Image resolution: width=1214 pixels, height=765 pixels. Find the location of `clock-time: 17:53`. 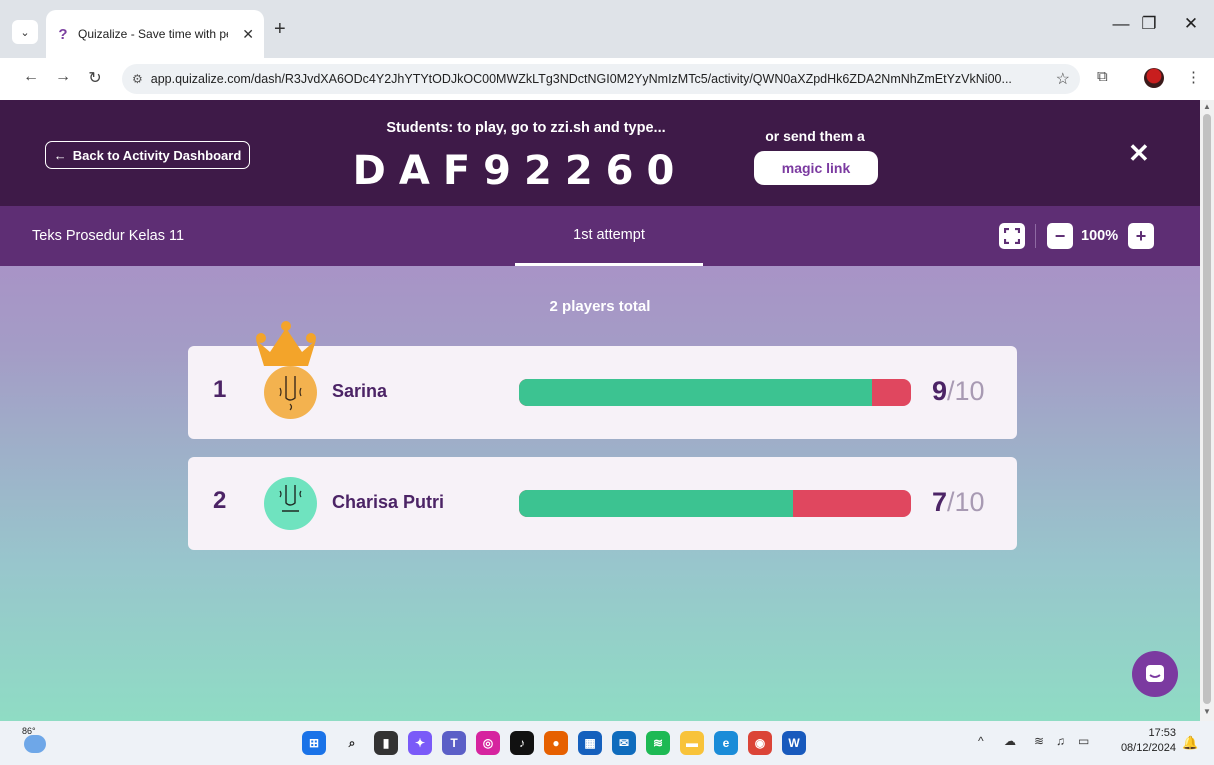

clock-time: 17:53 is located at coordinates (1162, 733).